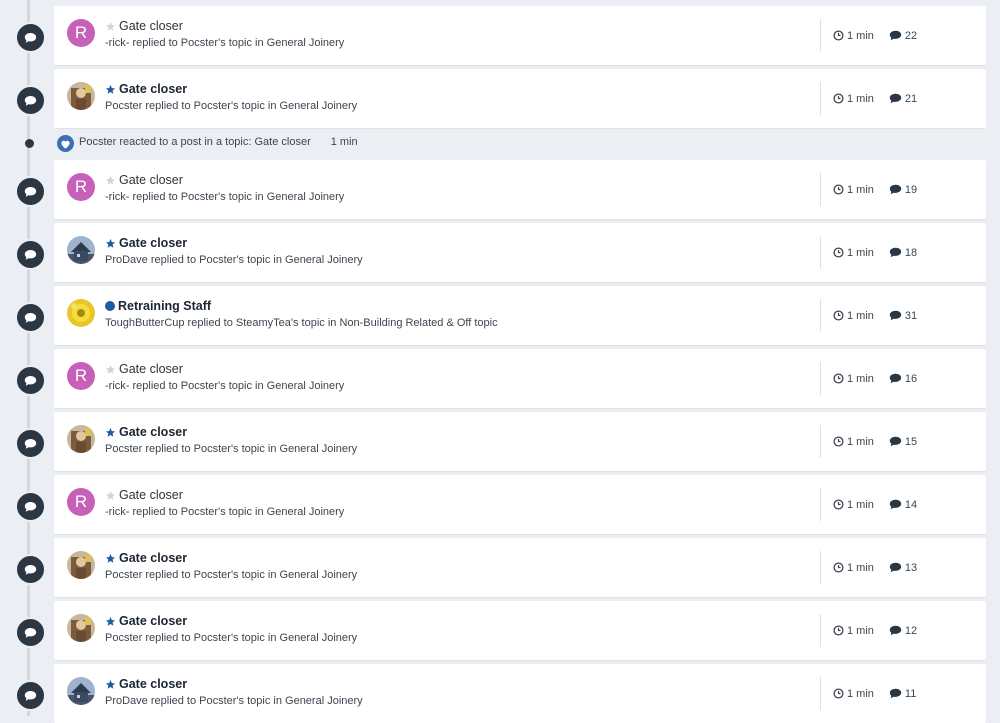 The height and width of the screenshot is (723, 1000). What do you see at coordinates (903, 505) in the screenshot?
I see `replies-stat: 14` at bounding box center [903, 505].